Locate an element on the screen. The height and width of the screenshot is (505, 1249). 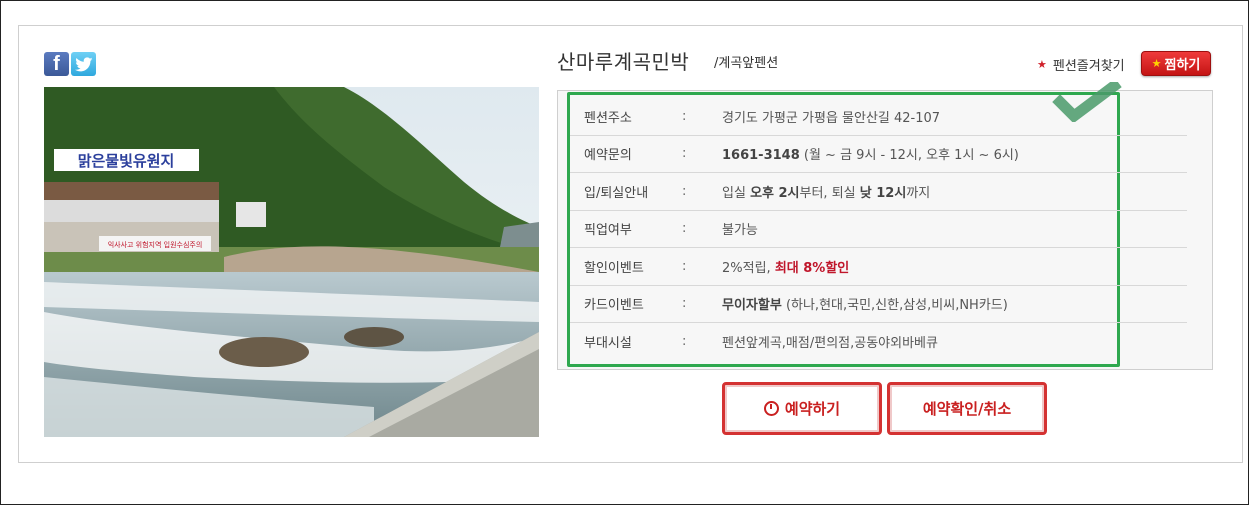
favorites-label: 펜션즐겨찾기 is located at coordinates (1088, 66).